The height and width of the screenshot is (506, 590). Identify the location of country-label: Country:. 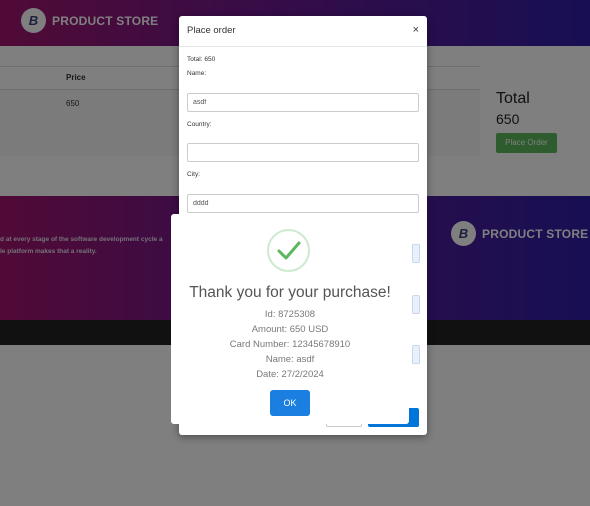
(199, 124).